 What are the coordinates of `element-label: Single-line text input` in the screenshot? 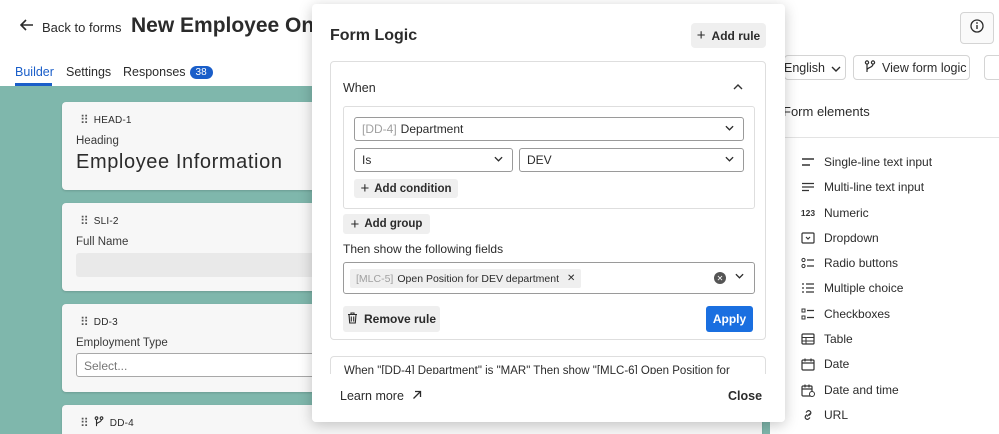 It's located at (878, 162).